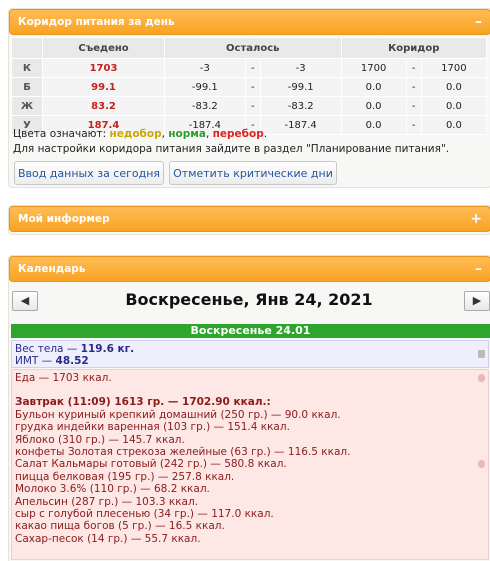  I want to click on legend-under: недобор, so click(135, 134).